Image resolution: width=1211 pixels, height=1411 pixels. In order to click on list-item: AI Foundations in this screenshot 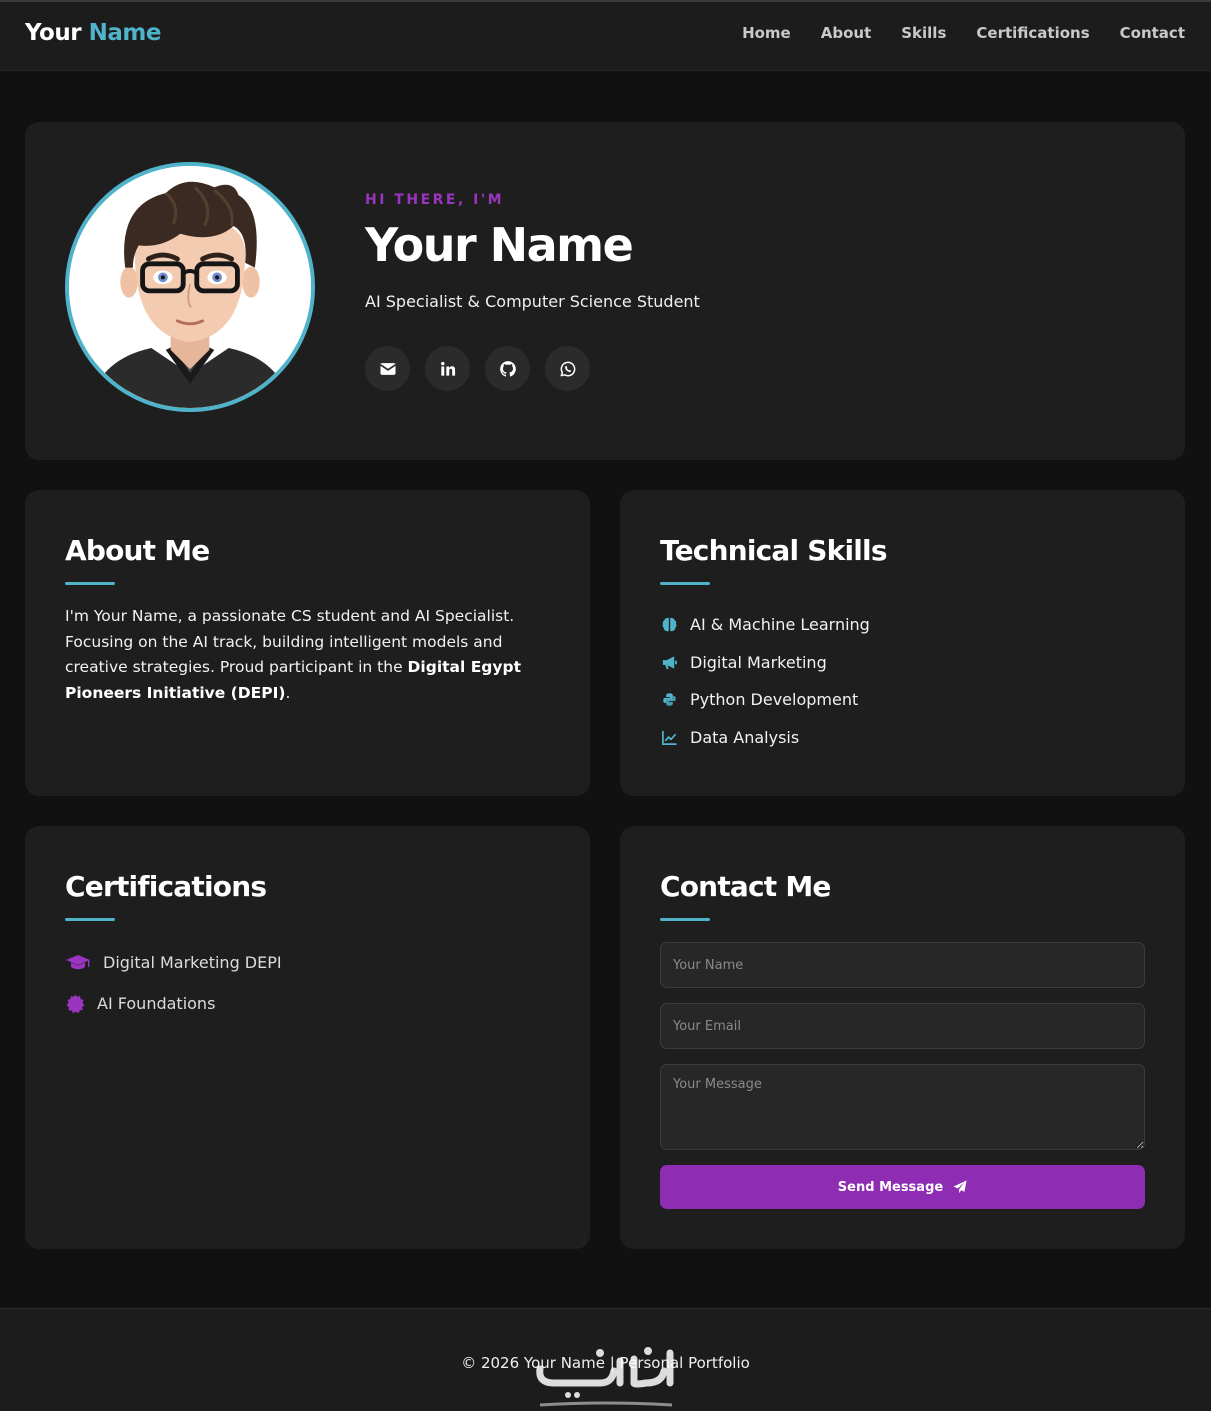, I will do `click(173, 1003)`.